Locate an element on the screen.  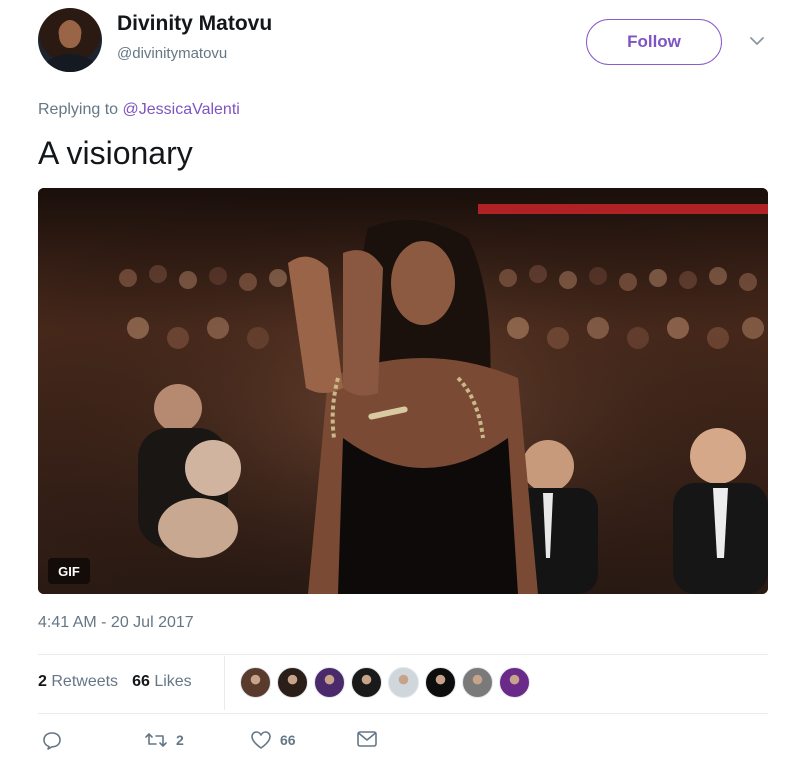
retweets-count: 2 is located at coordinates (42, 681).